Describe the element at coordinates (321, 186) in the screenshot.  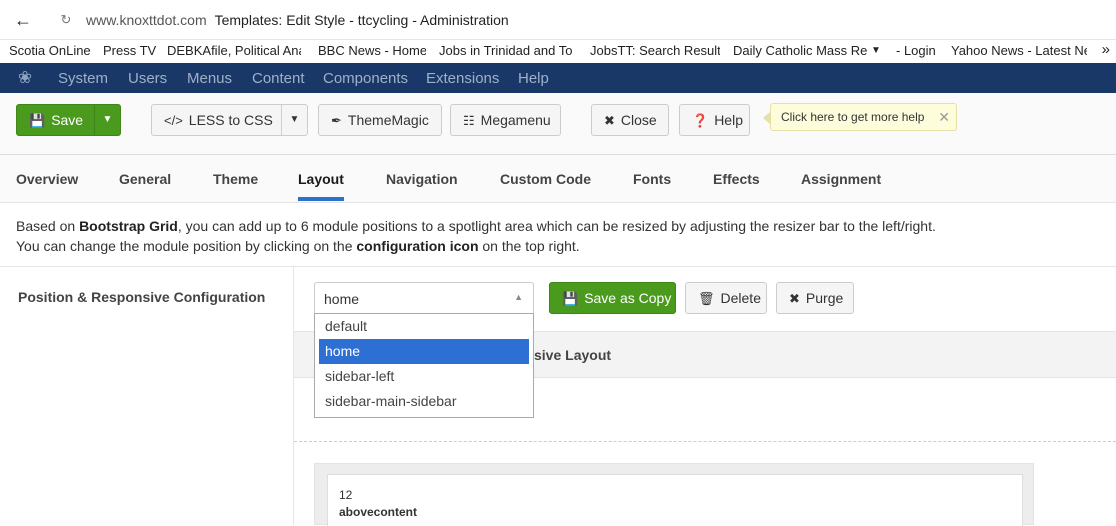
I see `tab-layout: Layout` at that location.